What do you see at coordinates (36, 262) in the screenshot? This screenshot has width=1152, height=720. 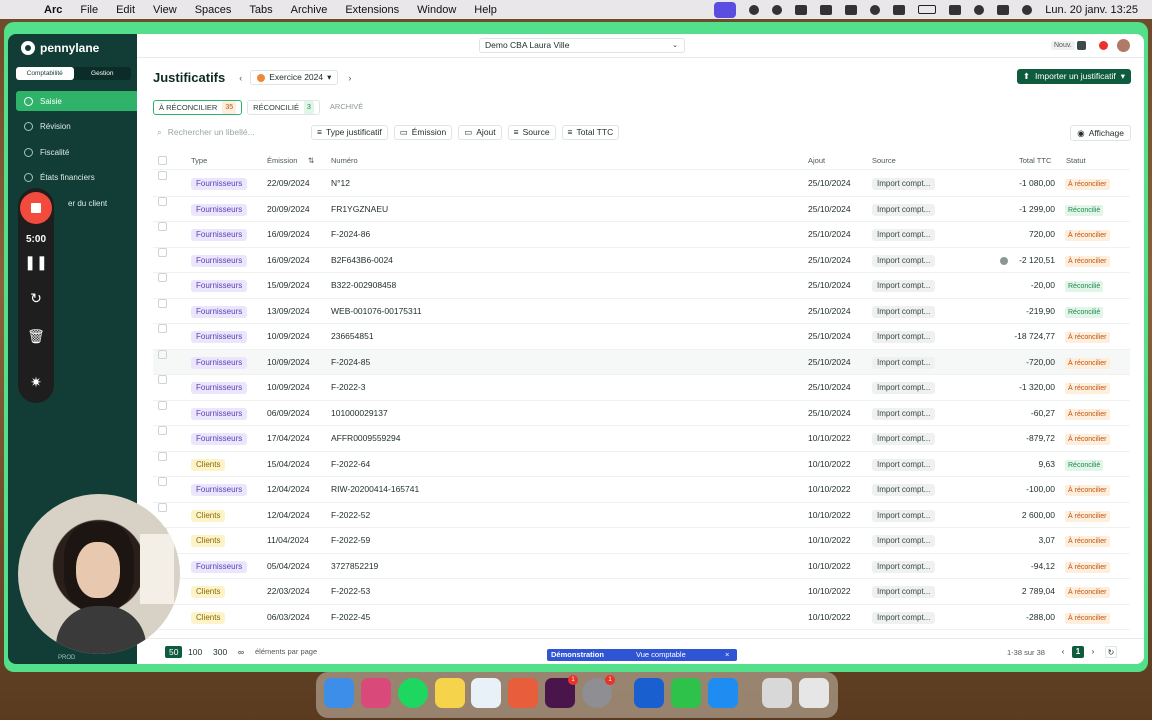 I see `pause-icon: ❚❚` at bounding box center [36, 262].